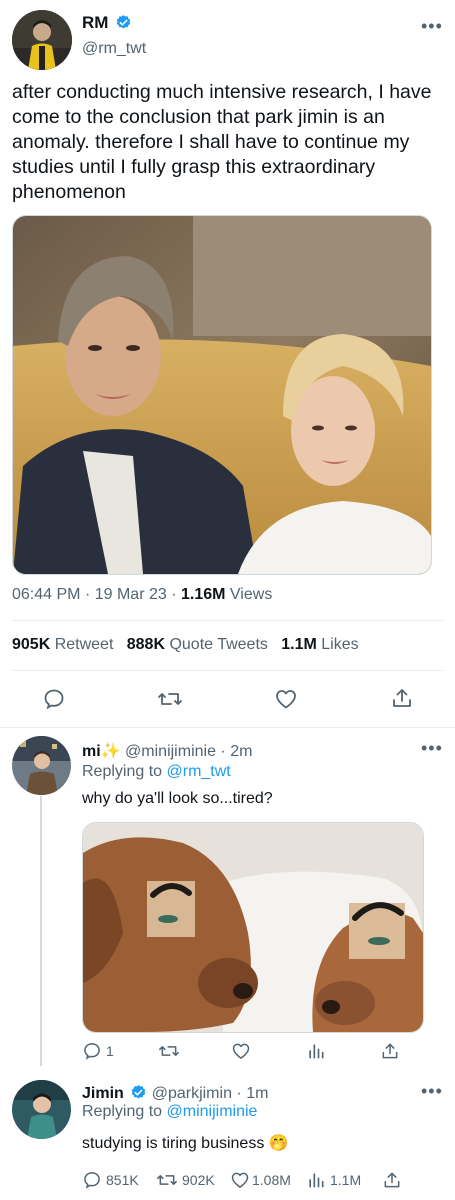 The width and height of the screenshot is (455, 1200). Describe the element at coordinates (110, 751) in the screenshot. I see `sparkle-emoji: ✨` at that location.